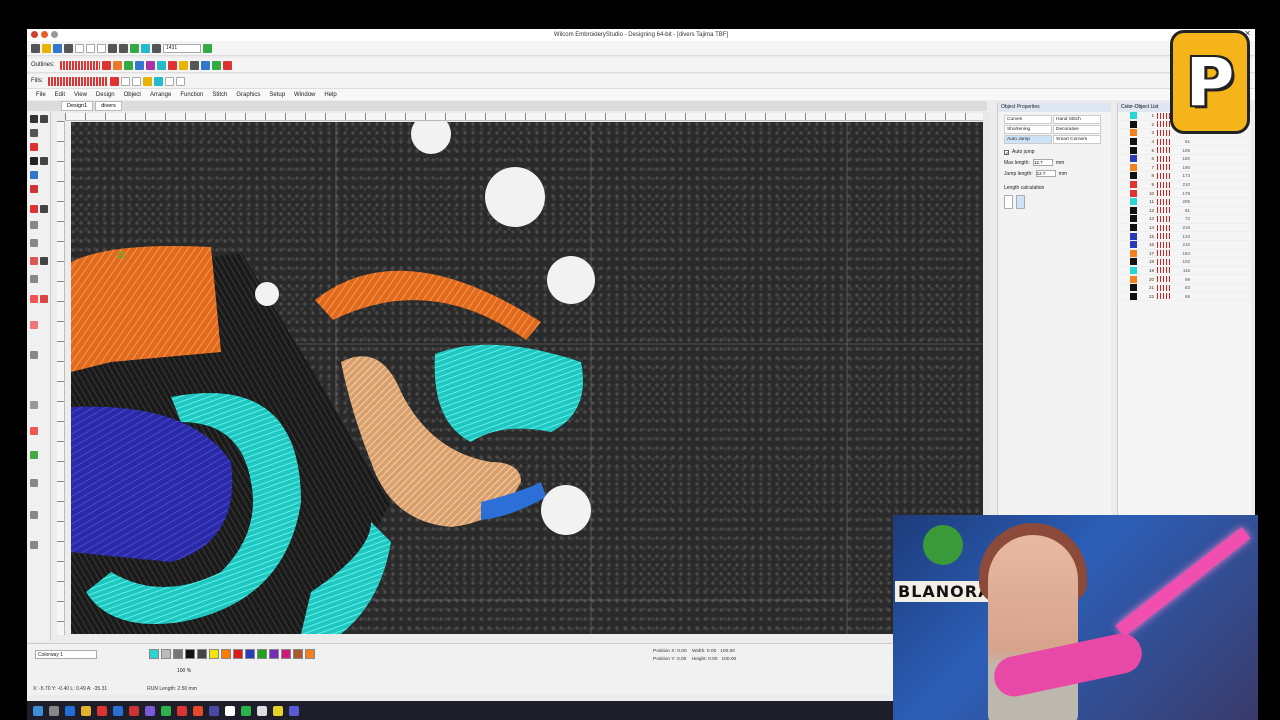 Image resolution: width=1280 pixels, height=720 pixels. Describe the element at coordinates (1184, 219) in the screenshot. I see `list-item: 13 72` at that location.